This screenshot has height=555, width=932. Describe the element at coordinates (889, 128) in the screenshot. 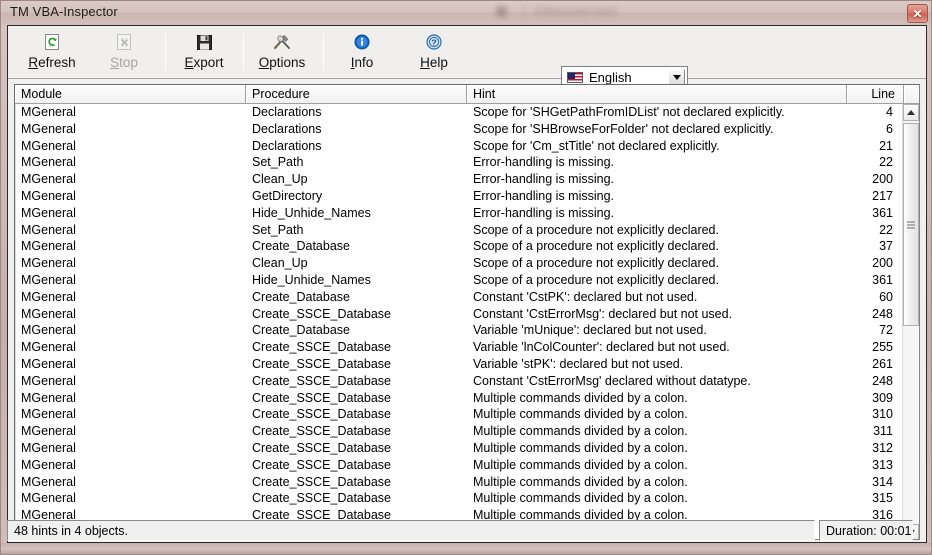

I see `cell-line: 6` at that location.